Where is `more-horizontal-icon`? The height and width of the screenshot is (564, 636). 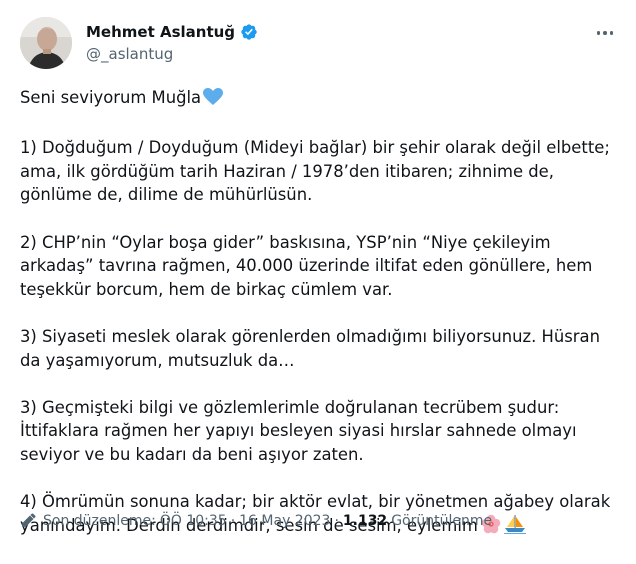 more-horizontal-icon is located at coordinates (598, 33).